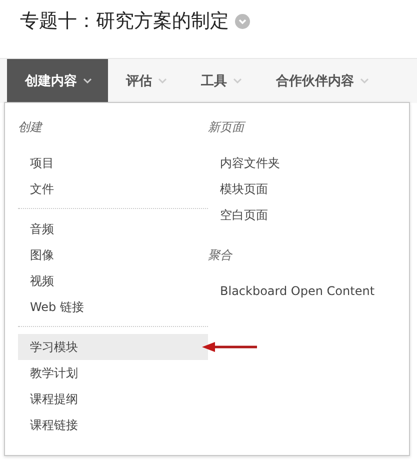 Image resolution: width=417 pixels, height=471 pixels. What do you see at coordinates (113, 189) in the screenshot?
I see `menu-item: 文件` at bounding box center [113, 189].